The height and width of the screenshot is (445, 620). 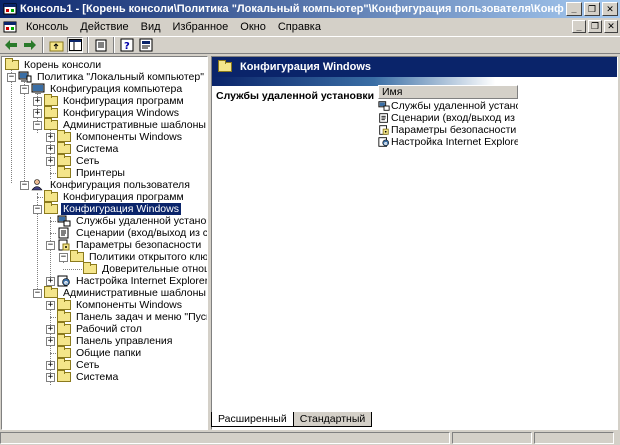 What do you see at coordinates (51, 208) in the screenshot?
I see `open-folder-icon` at bounding box center [51, 208].